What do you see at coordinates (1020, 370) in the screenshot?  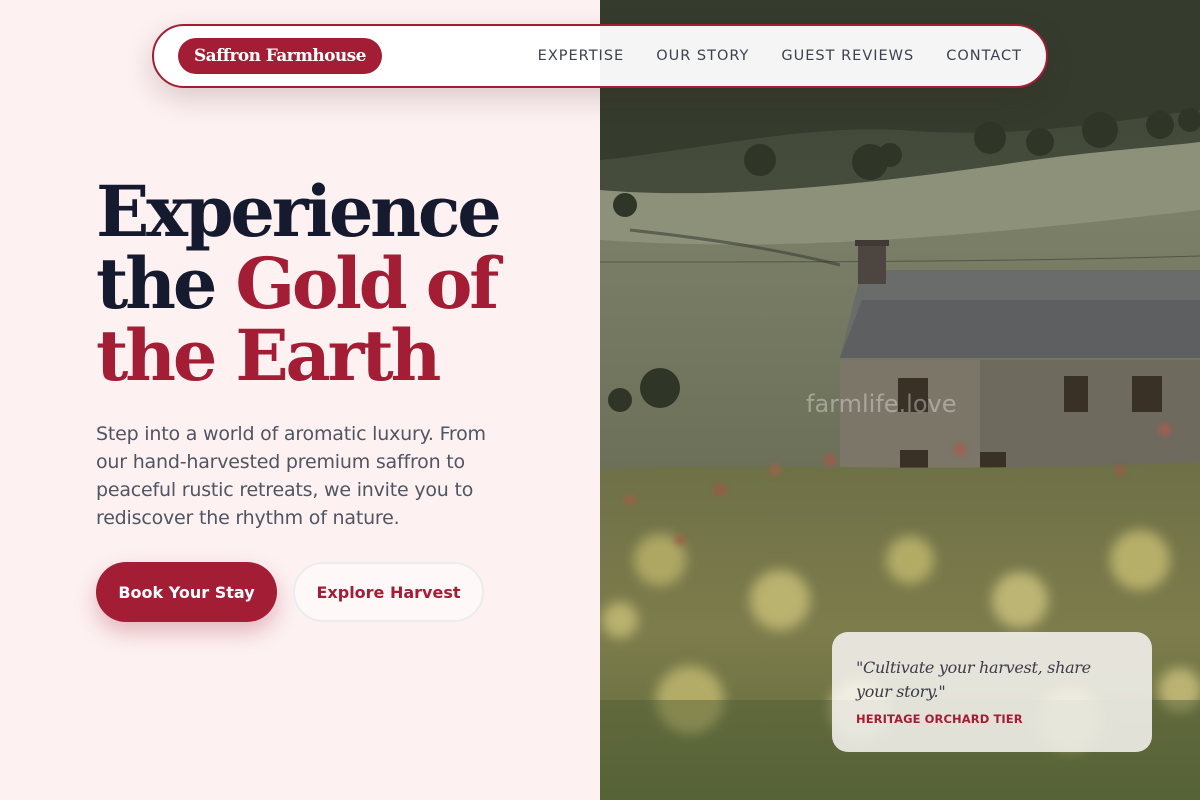 I see `farmhouse` at bounding box center [1020, 370].